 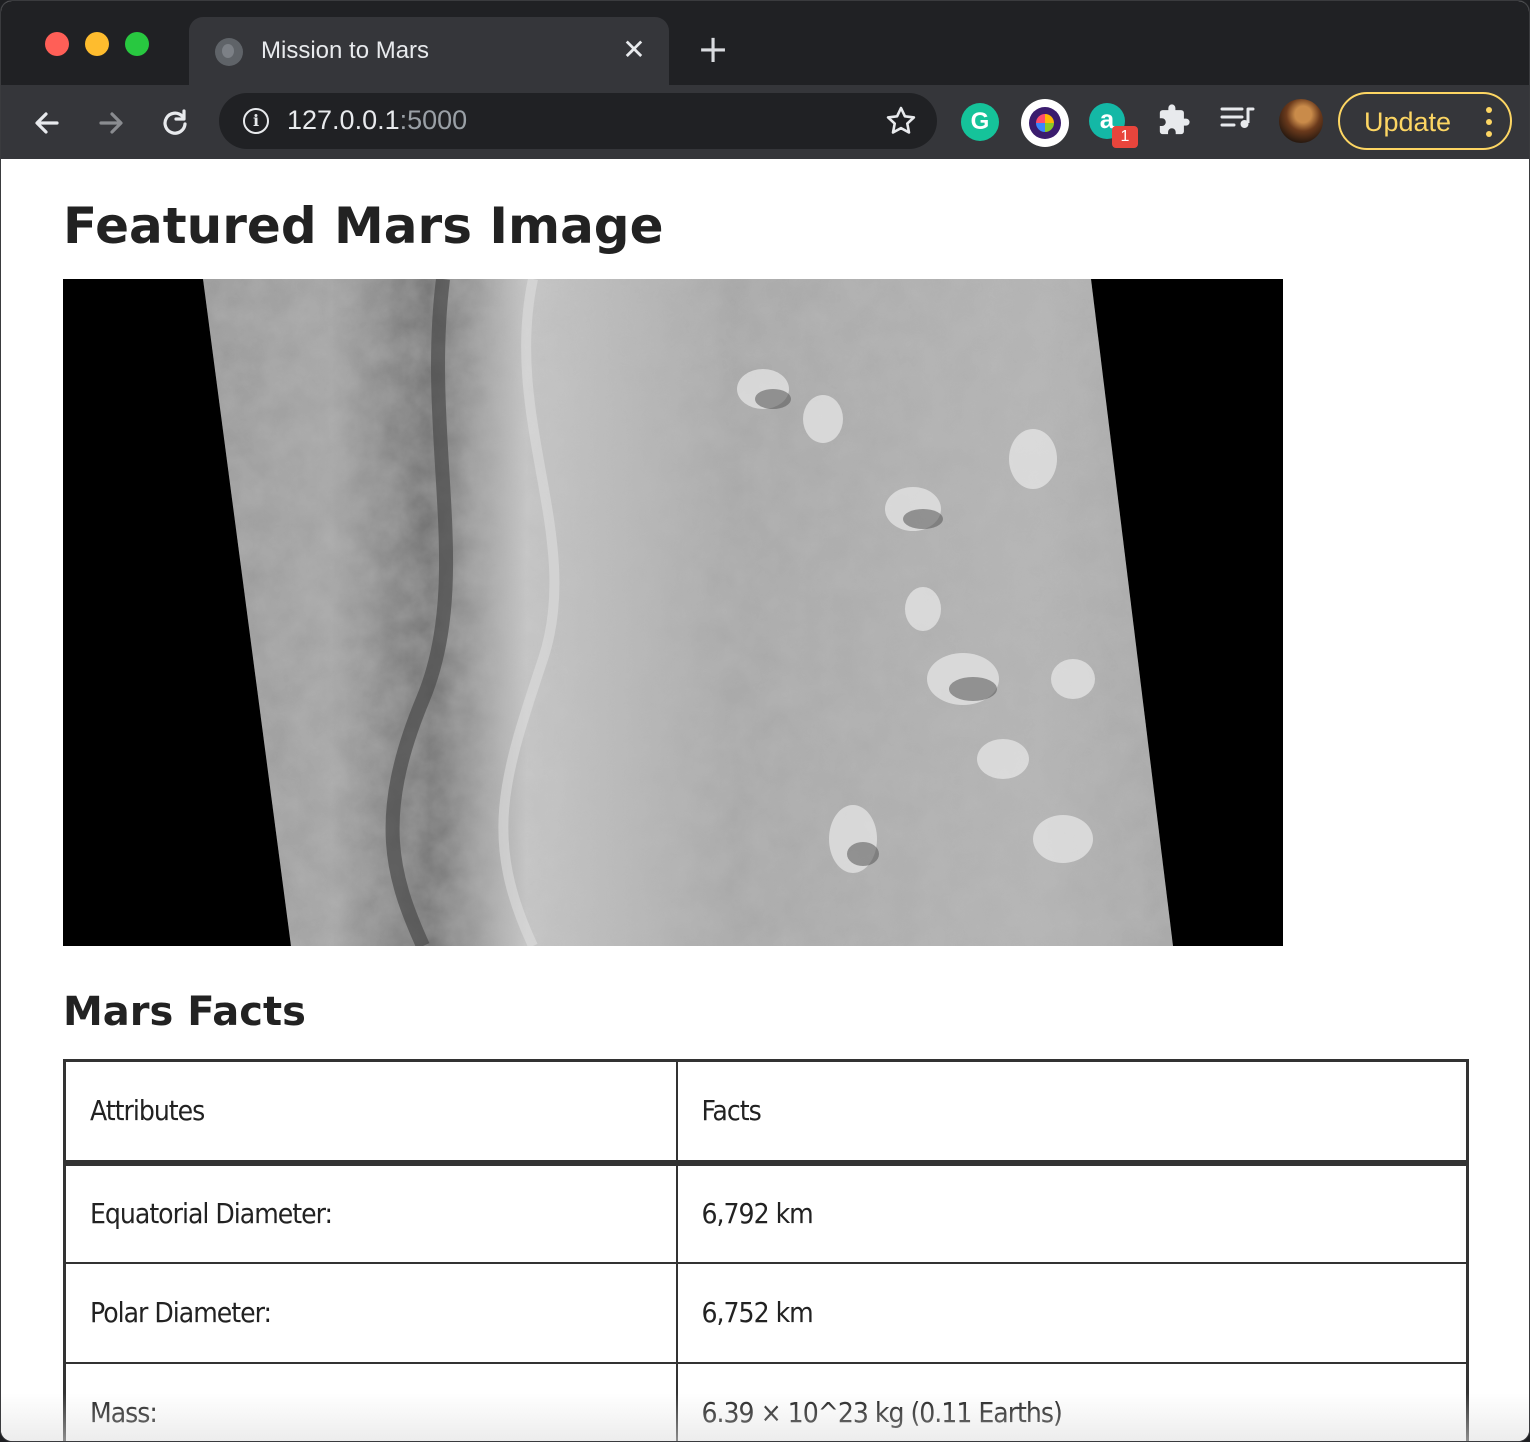 What do you see at coordinates (377, 120) in the screenshot?
I see `url-text: 127.0.0.1:5000` at bounding box center [377, 120].